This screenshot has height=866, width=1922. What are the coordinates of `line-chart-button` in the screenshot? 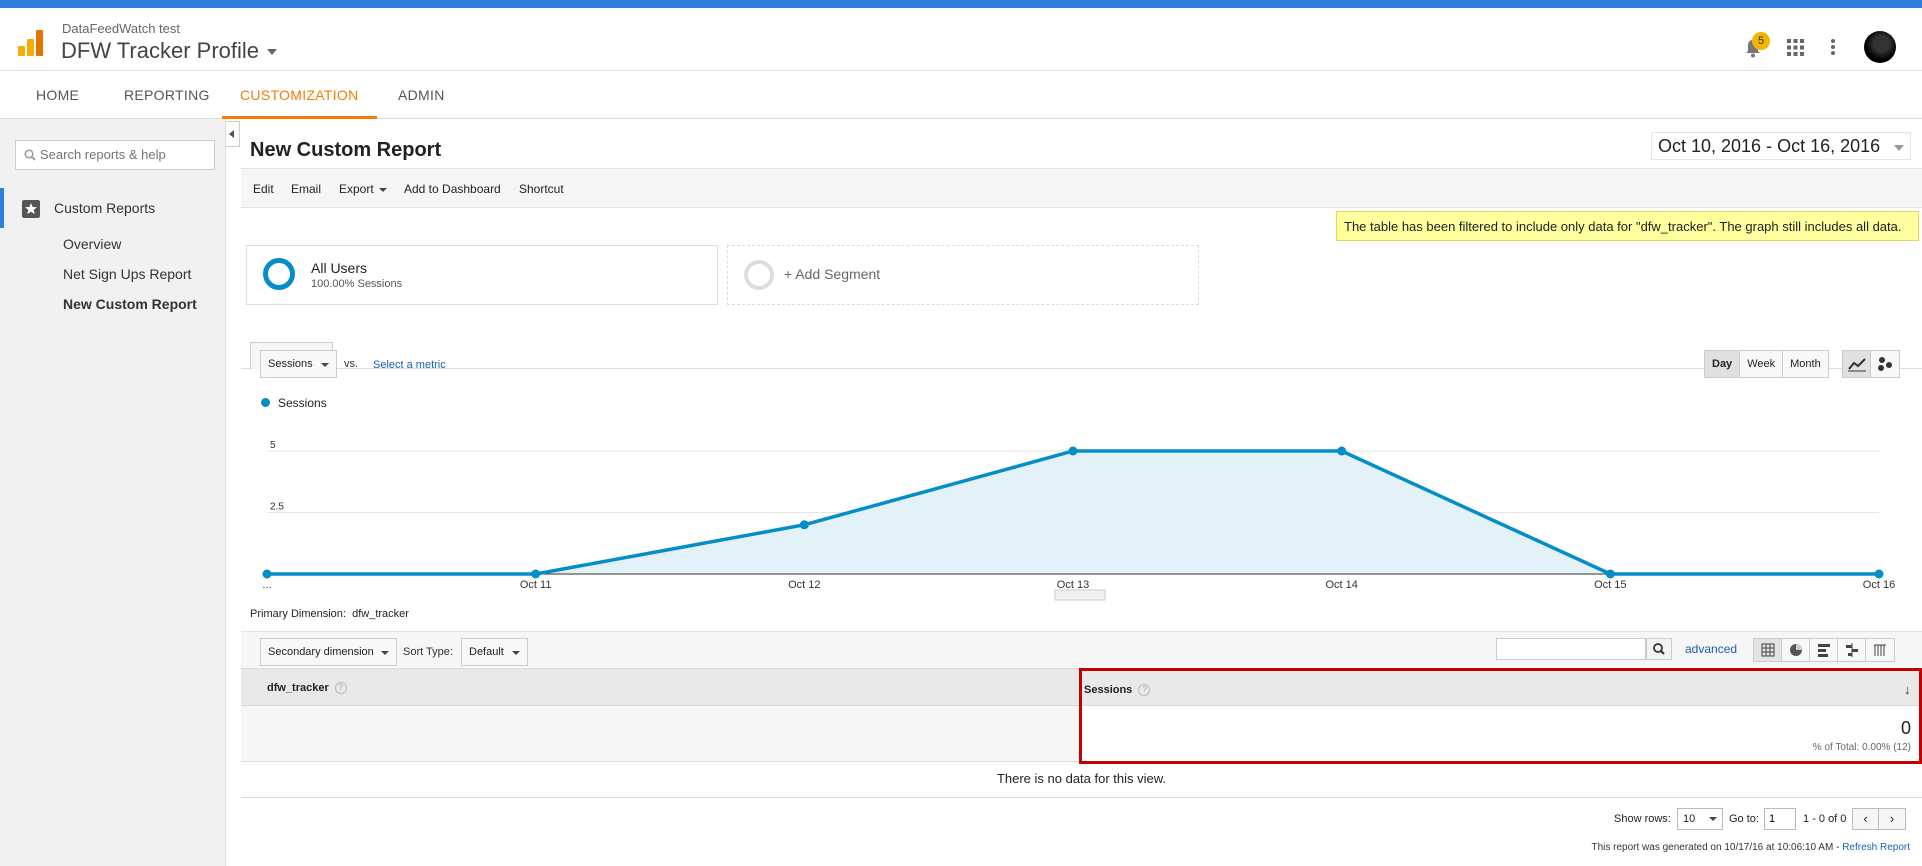 It's located at (1857, 364).